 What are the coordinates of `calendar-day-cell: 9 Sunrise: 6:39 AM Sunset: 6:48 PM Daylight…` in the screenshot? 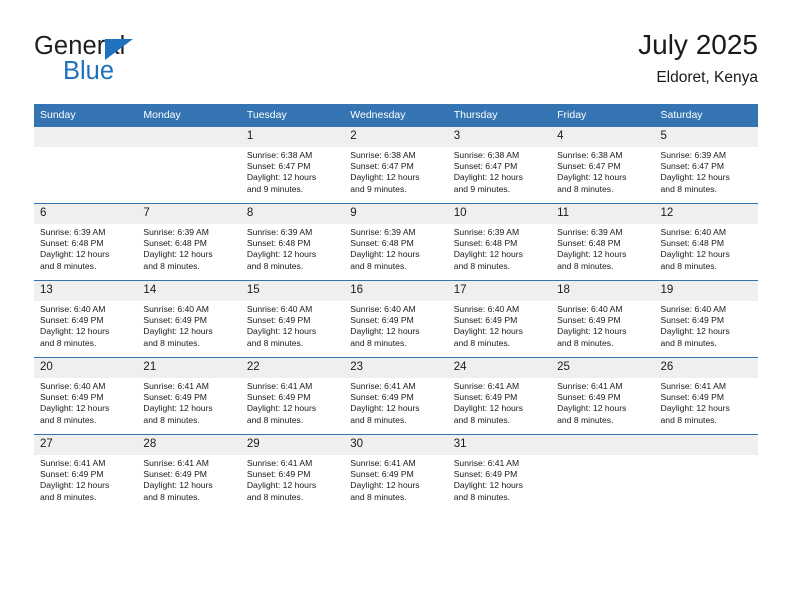 It's located at (396, 242).